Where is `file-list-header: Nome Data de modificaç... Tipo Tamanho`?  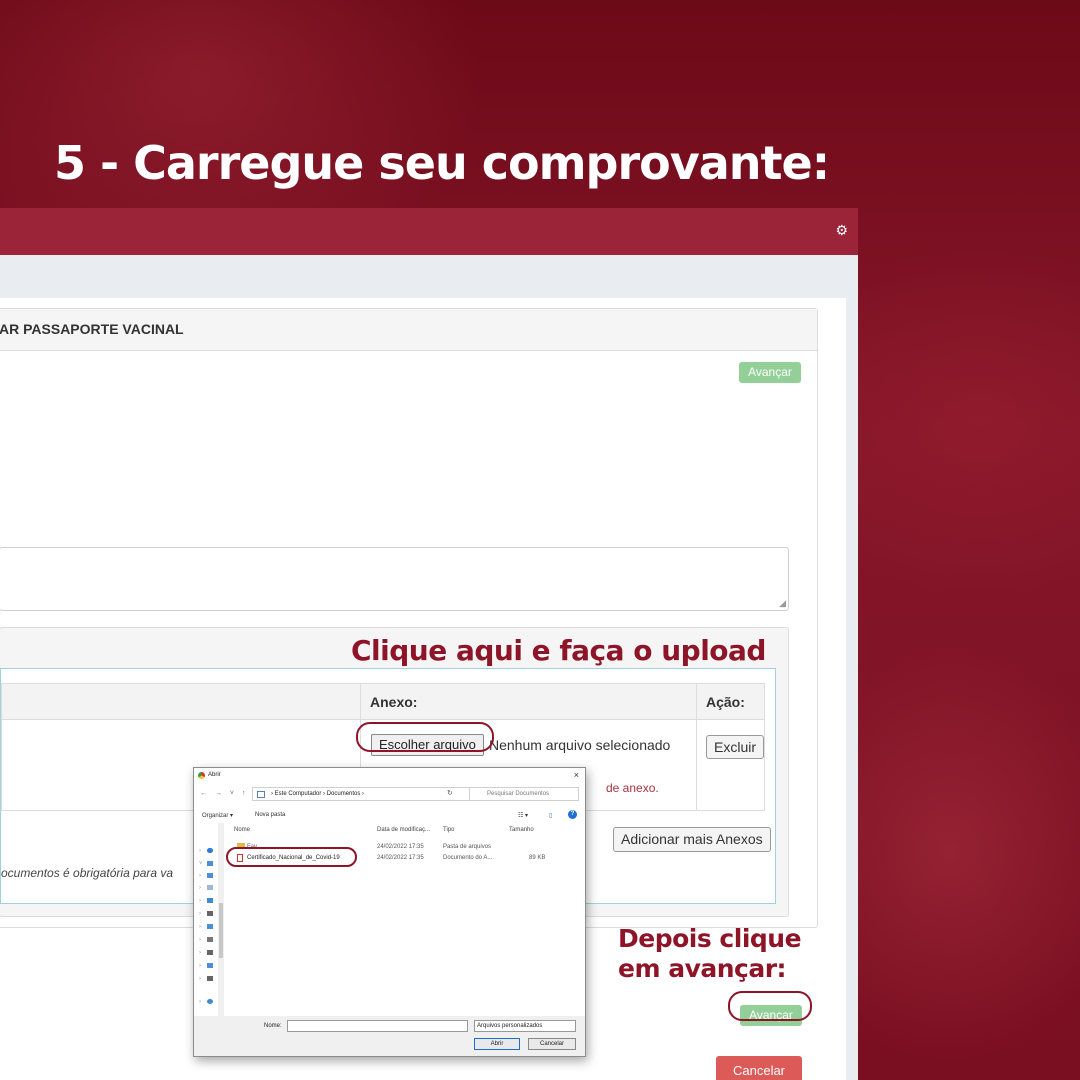 file-list-header: Nome Data de modificaç... Tipo Tamanho is located at coordinates (404, 833).